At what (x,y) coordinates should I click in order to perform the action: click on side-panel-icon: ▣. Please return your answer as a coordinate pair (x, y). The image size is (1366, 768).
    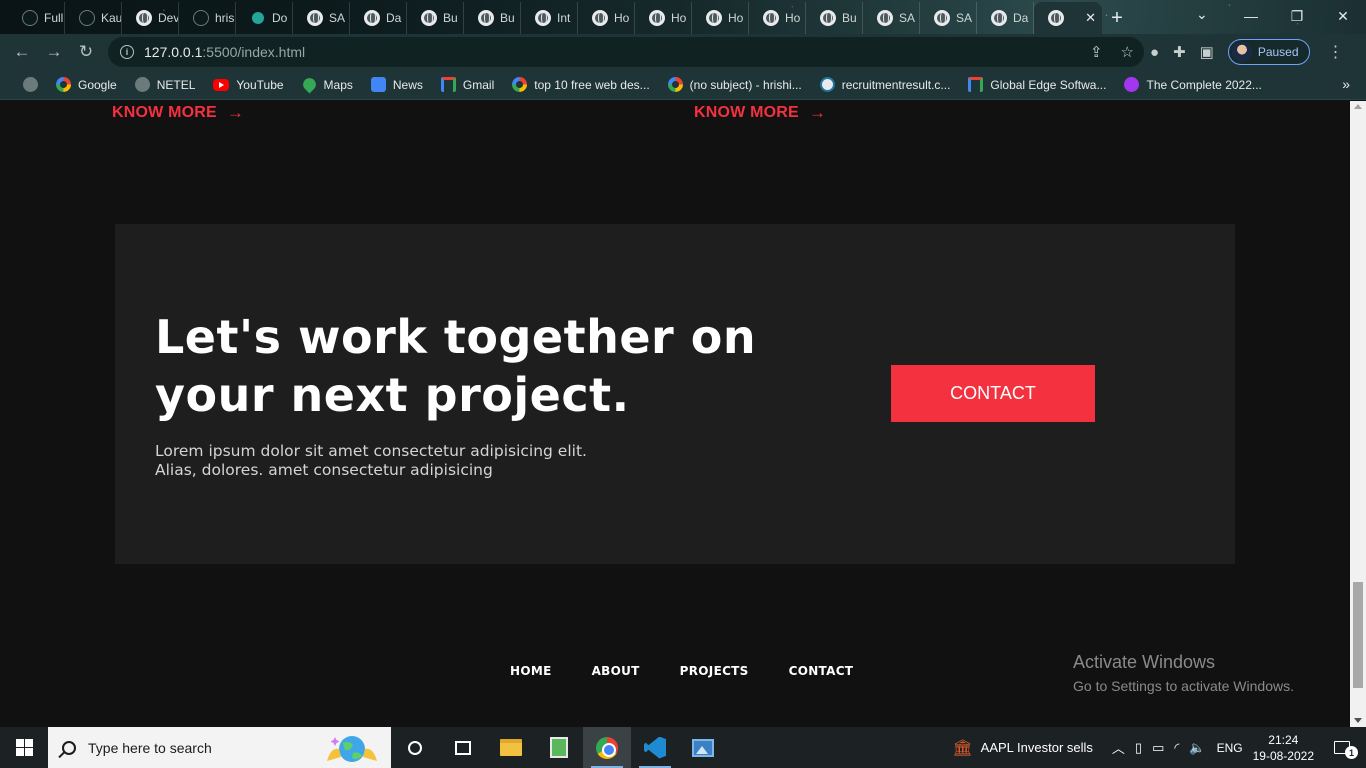
    Looking at the image, I should click on (1207, 52).